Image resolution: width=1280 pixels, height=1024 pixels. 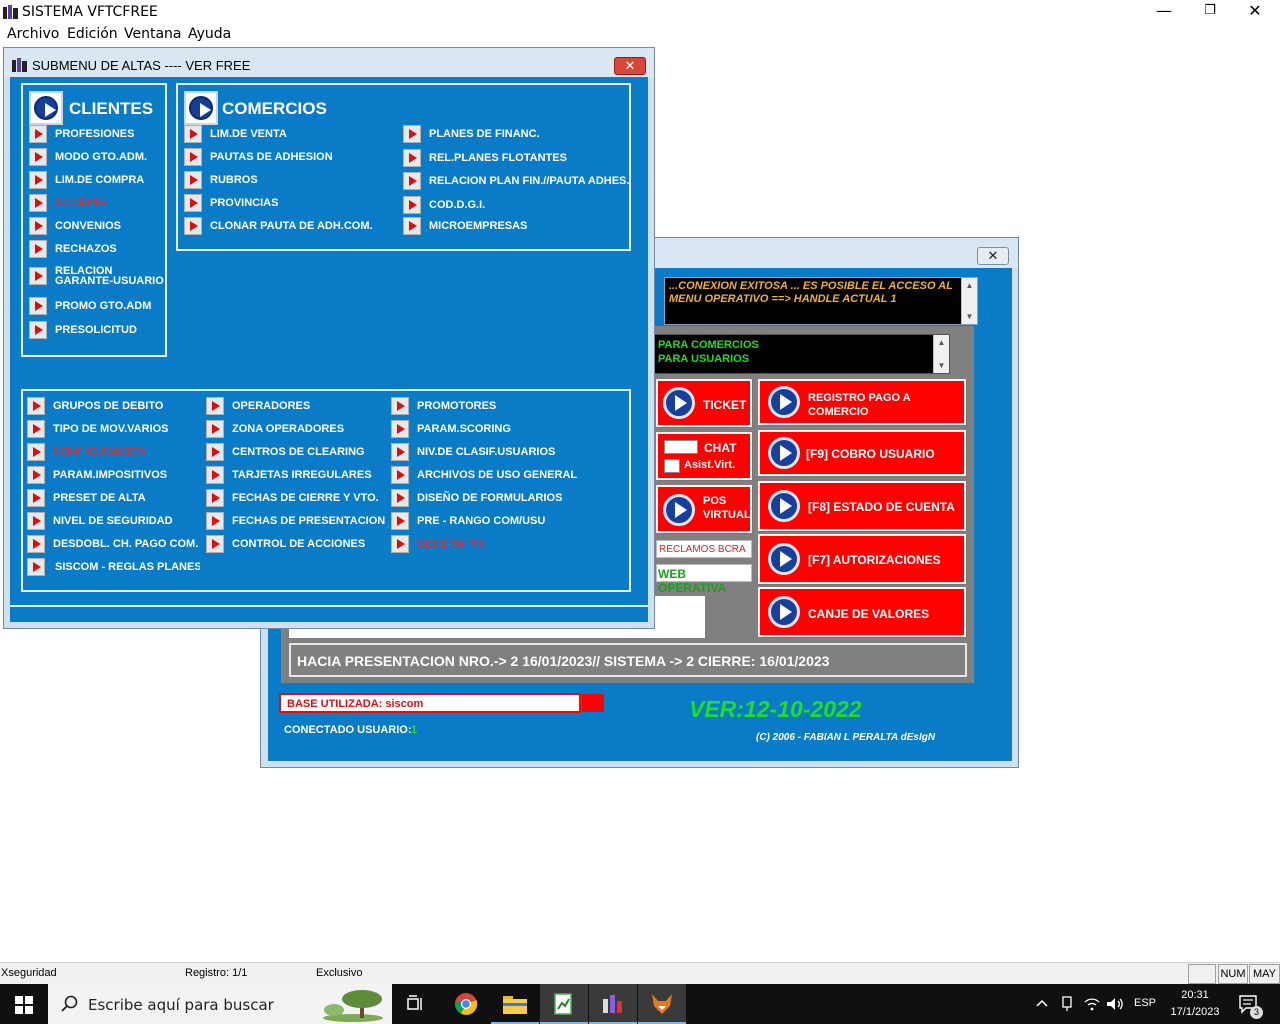 What do you see at coordinates (662, 1004) in the screenshot?
I see `fox-app-taskbar-button` at bounding box center [662, 1004].